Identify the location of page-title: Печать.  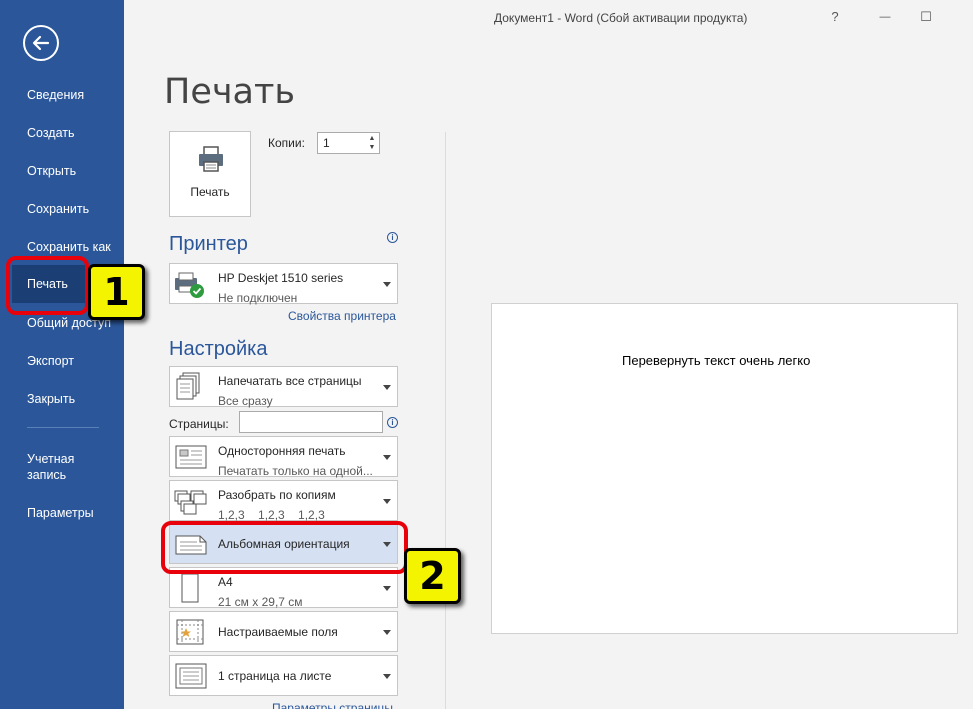
(229, 92).